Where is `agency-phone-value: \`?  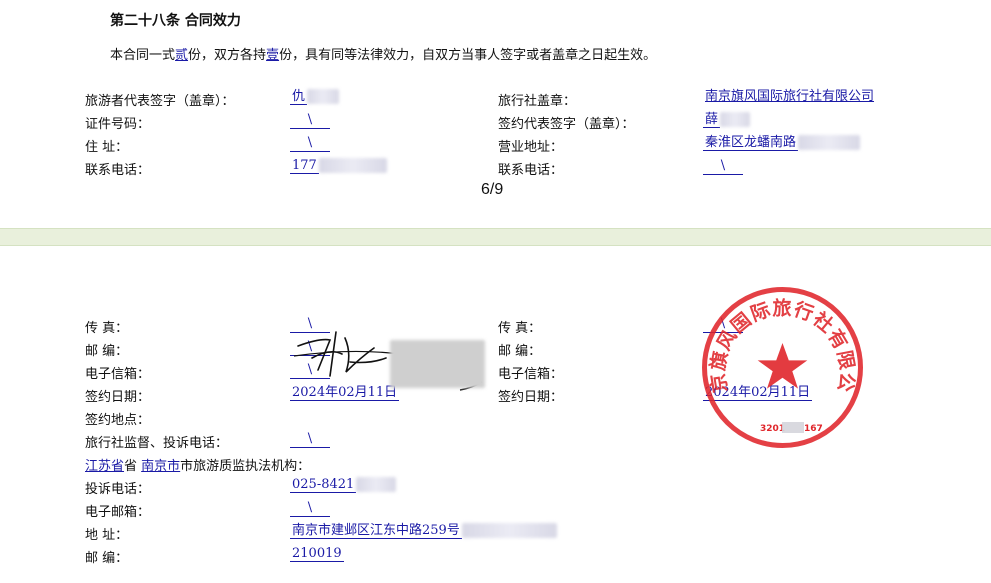 agency-phone-value: \ is located at coordinates (723, 166).